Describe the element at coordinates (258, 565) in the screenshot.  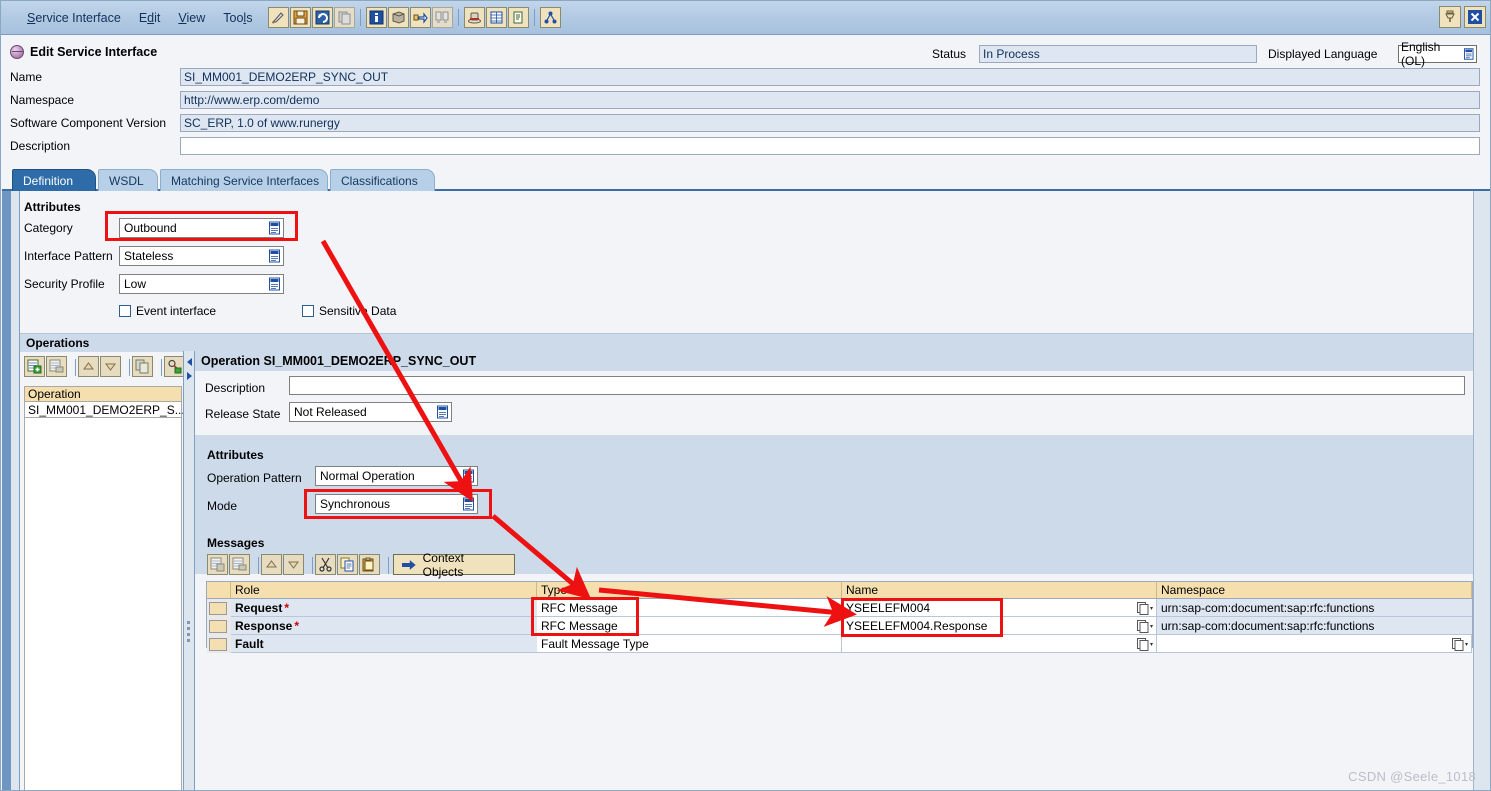
I see `msg-toolbar-divider` at that location.